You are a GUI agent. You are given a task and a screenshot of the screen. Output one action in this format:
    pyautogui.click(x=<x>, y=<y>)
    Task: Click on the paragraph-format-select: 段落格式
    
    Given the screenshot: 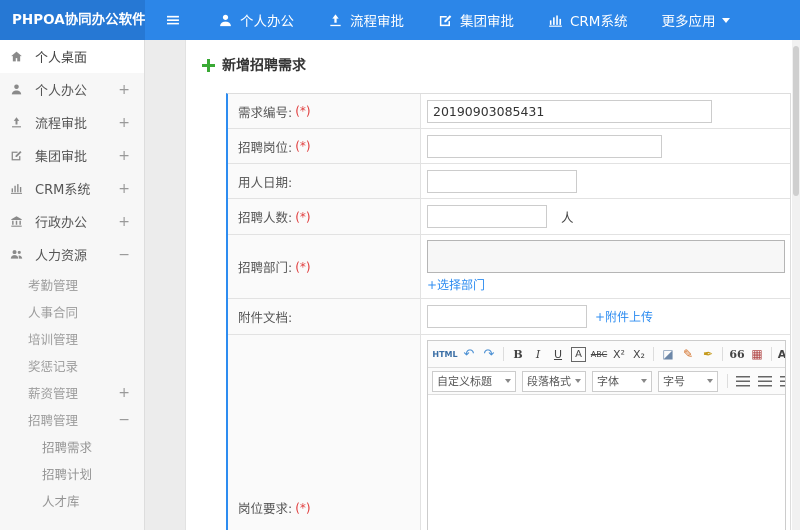 What is the action you would take?
    pyautogui.click(x=554, y=381)
    